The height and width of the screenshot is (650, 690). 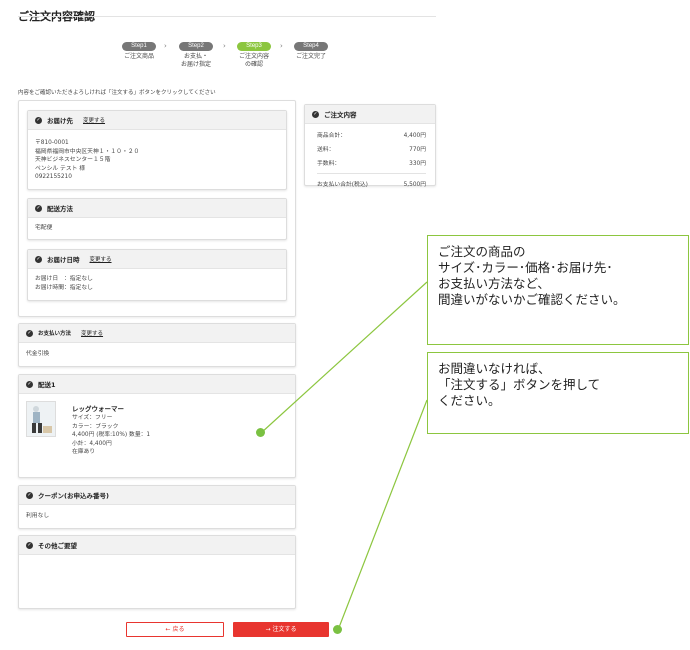 What do you see at coordinates (519, 384) in the screenshot?
I see `callout-2-line-2: 「注文する」ボタンを押して` at bounding box center [519, 384].